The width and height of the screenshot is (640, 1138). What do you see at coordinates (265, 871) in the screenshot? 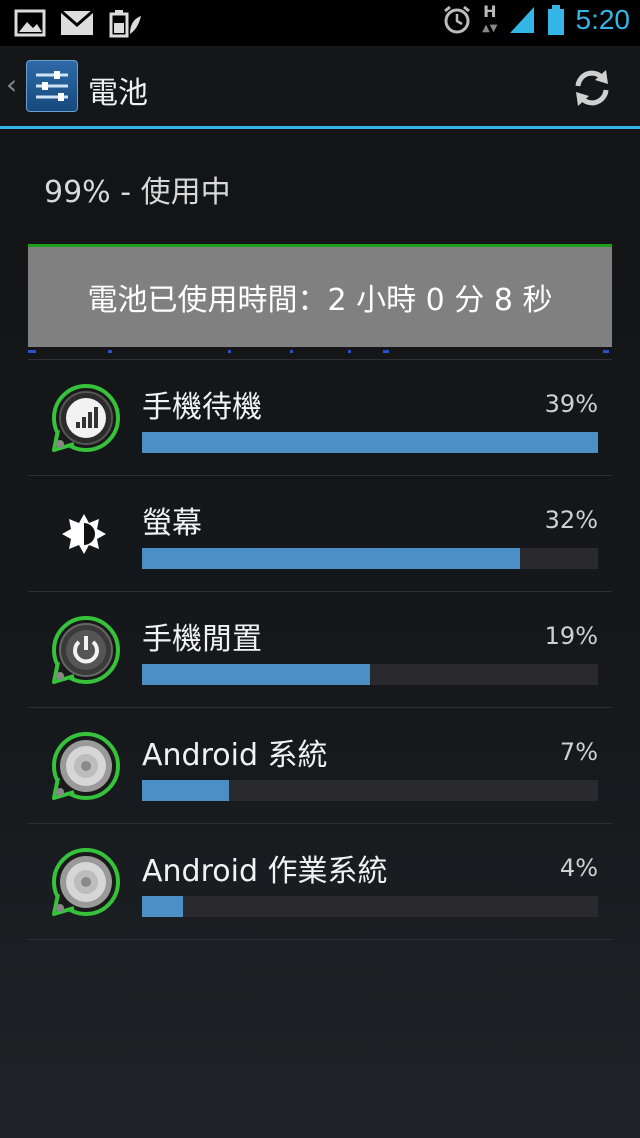
I see `item-label: Android 作業系統` at bounding box center [265, 871].